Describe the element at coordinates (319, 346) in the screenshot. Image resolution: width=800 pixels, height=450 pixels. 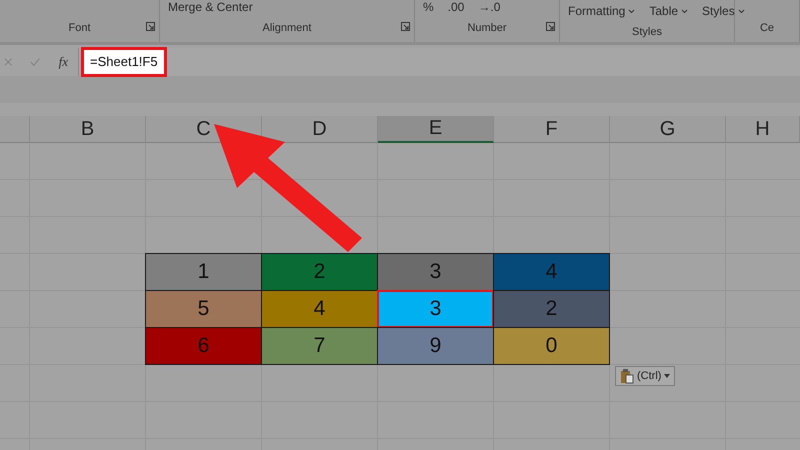
I see `table-cell: 7` at that location.